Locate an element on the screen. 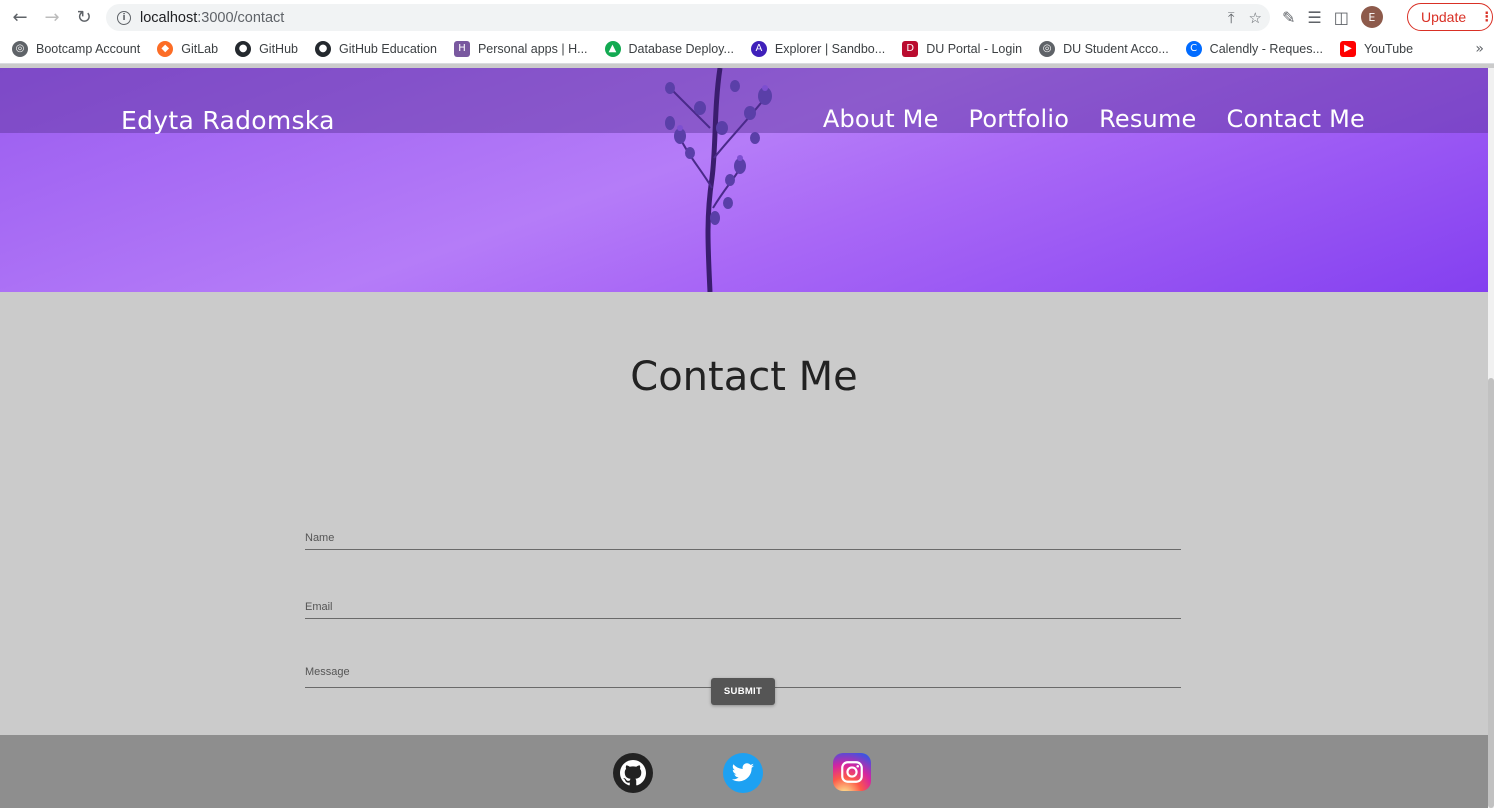  site-nav: About Me Portfolio Resume Contact Me is located at coordinates (1094, 119).